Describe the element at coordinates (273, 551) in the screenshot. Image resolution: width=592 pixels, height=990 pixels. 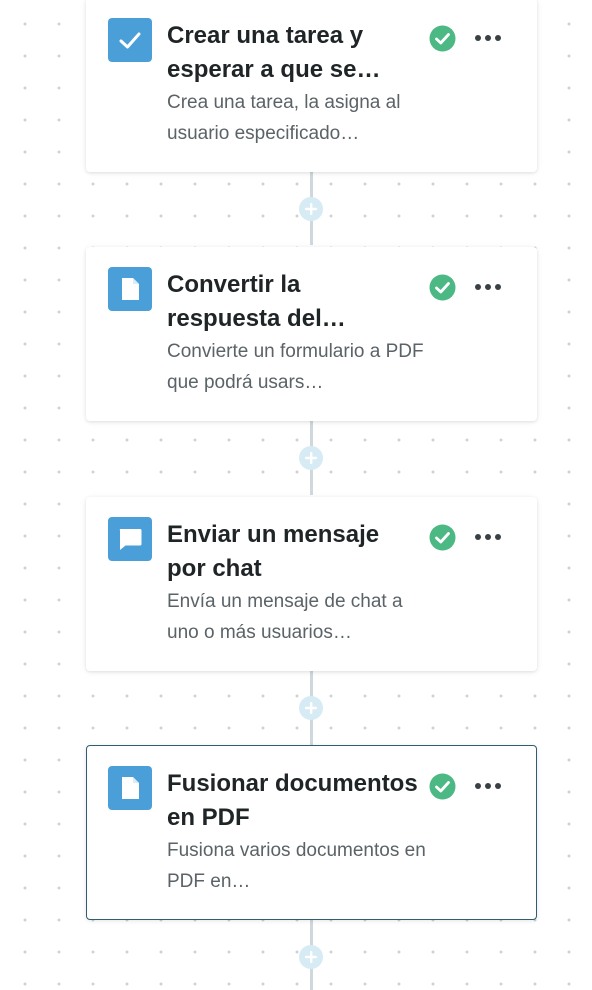
I see `step-title: Enviar un mensaje por chat` at that location.